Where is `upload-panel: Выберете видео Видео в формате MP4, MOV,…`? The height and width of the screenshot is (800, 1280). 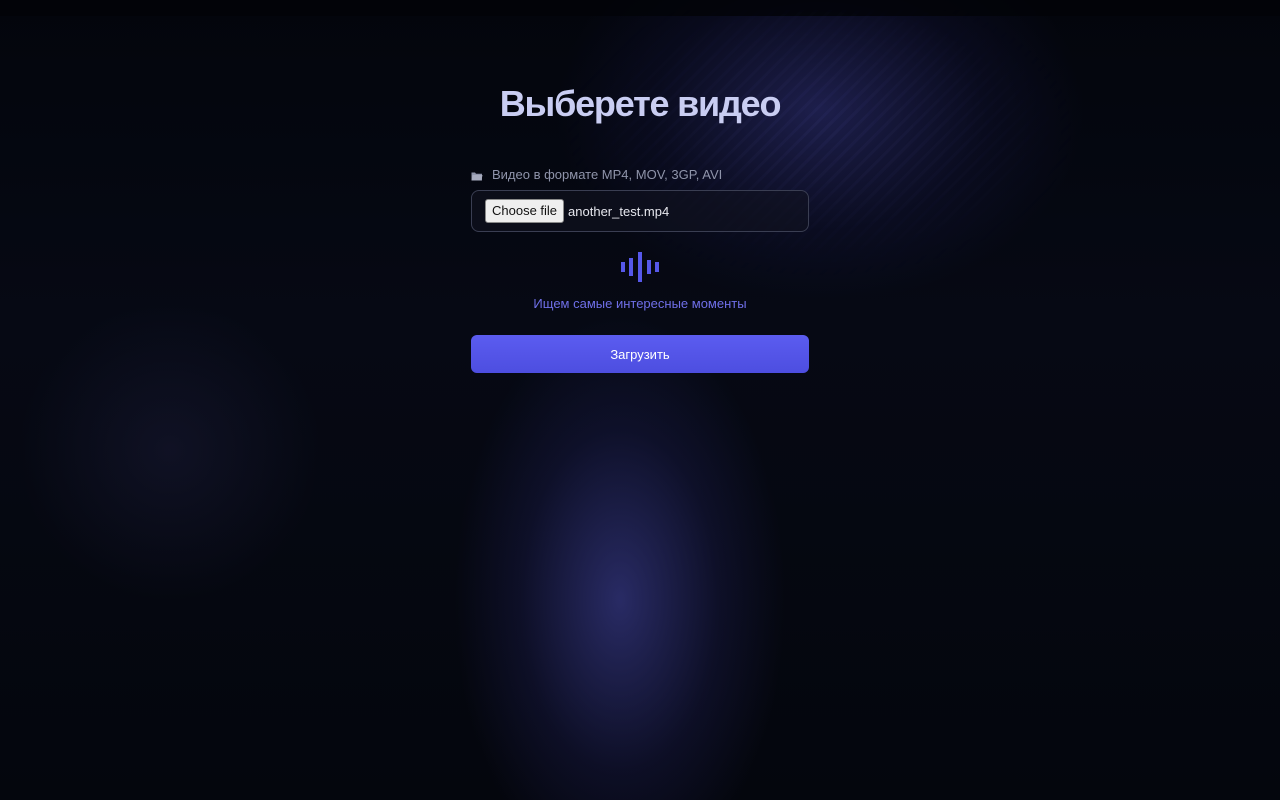
upload-panel: Выберете видео Видео в формате MP4, MOV,… is located at coordinates (640, 226).